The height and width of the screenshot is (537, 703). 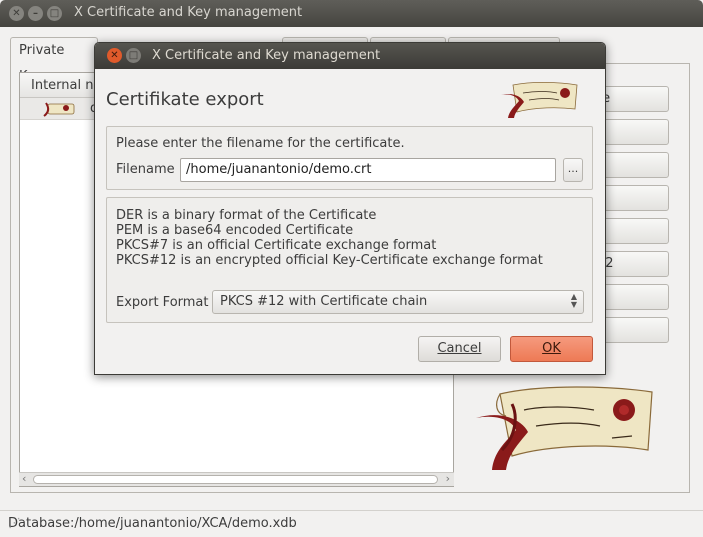 I want to click on dialog-title: X Certificate and Key management, so click(x=266, y=55).